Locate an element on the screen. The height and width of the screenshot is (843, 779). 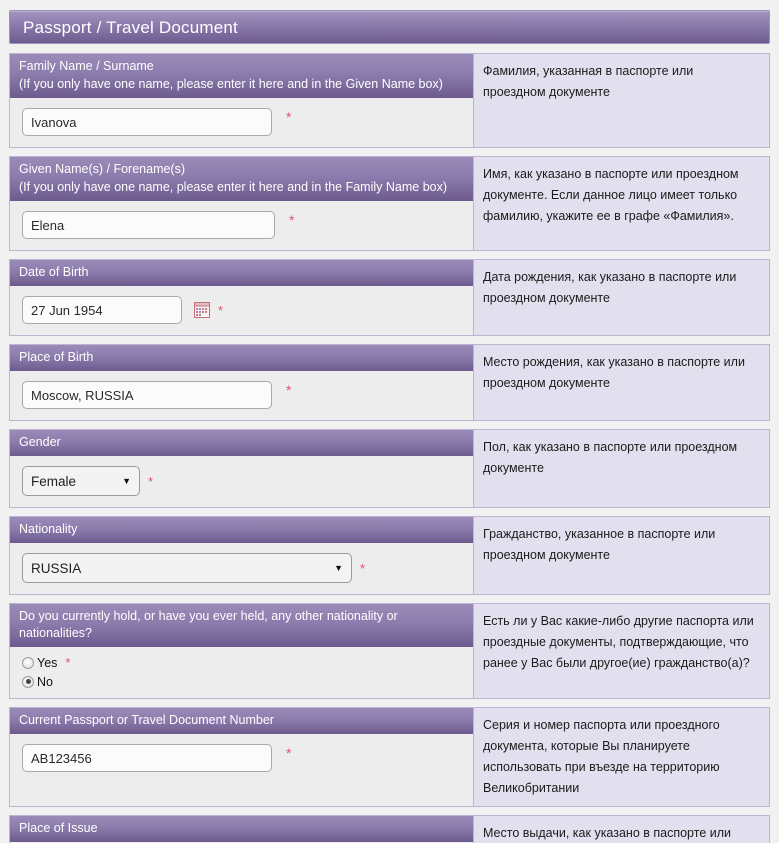
field-label-date-of-birth: Date of Birth is located at coordinates (241, 273).